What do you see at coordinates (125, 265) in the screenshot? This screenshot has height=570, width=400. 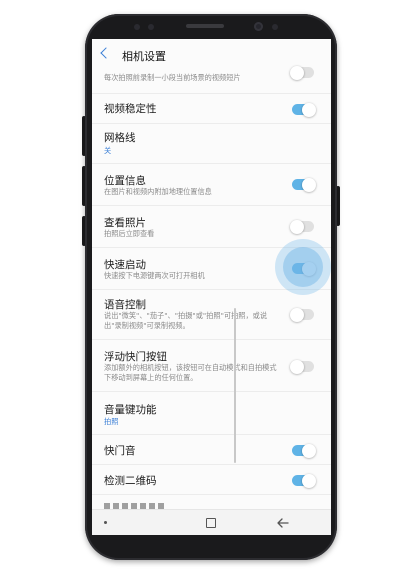 I see `setting-title: 快速启动` at bounding box center [125, 265].